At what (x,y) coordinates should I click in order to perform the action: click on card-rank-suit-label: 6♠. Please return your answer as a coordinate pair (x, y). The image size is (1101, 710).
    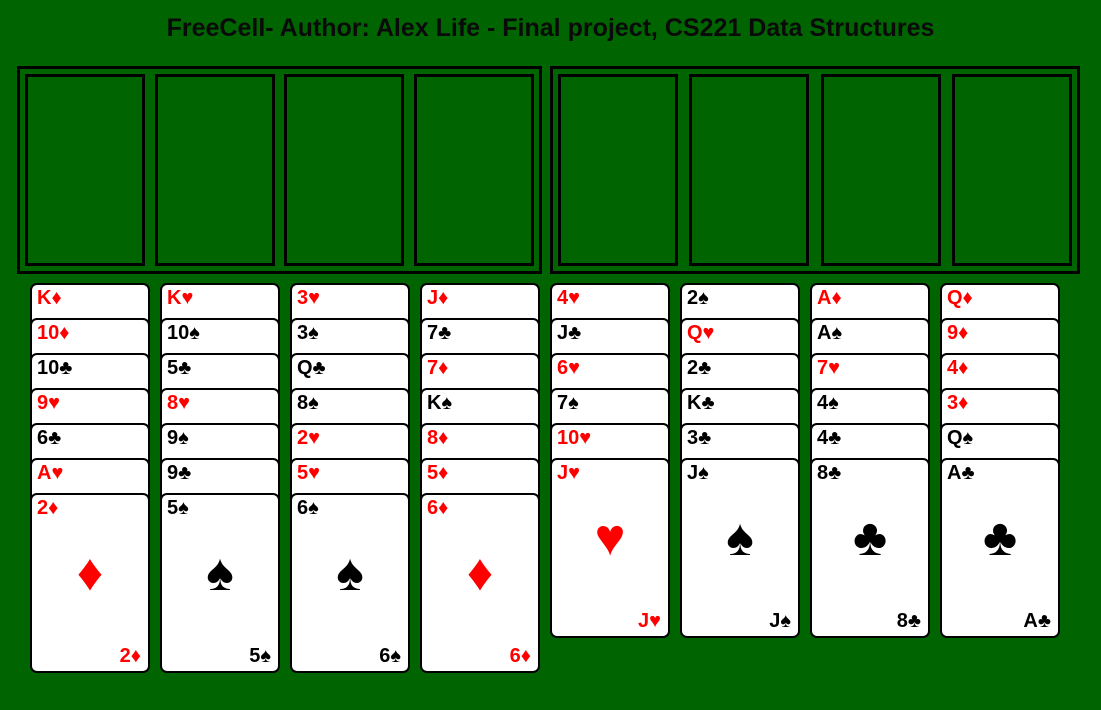
    Looking at the image, I should click on (308, 508).